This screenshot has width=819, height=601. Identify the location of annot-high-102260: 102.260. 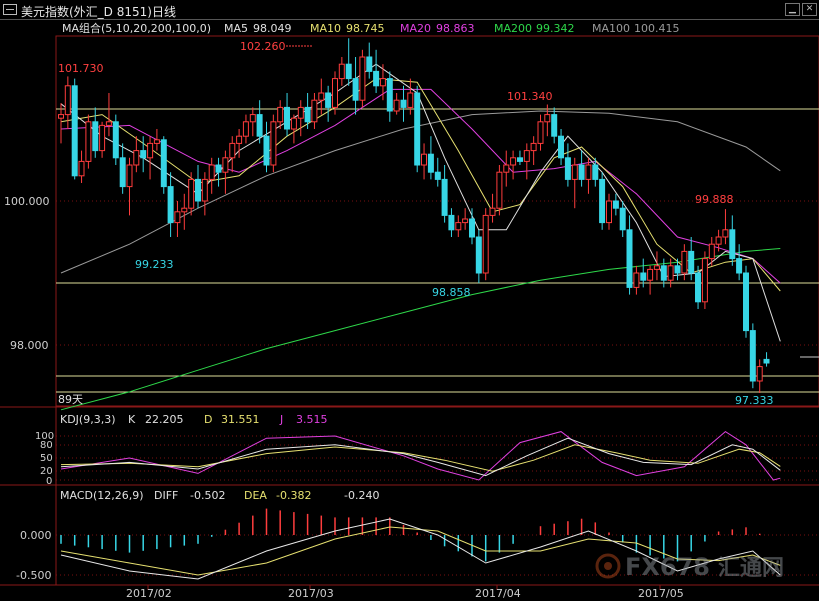
(263, 46).